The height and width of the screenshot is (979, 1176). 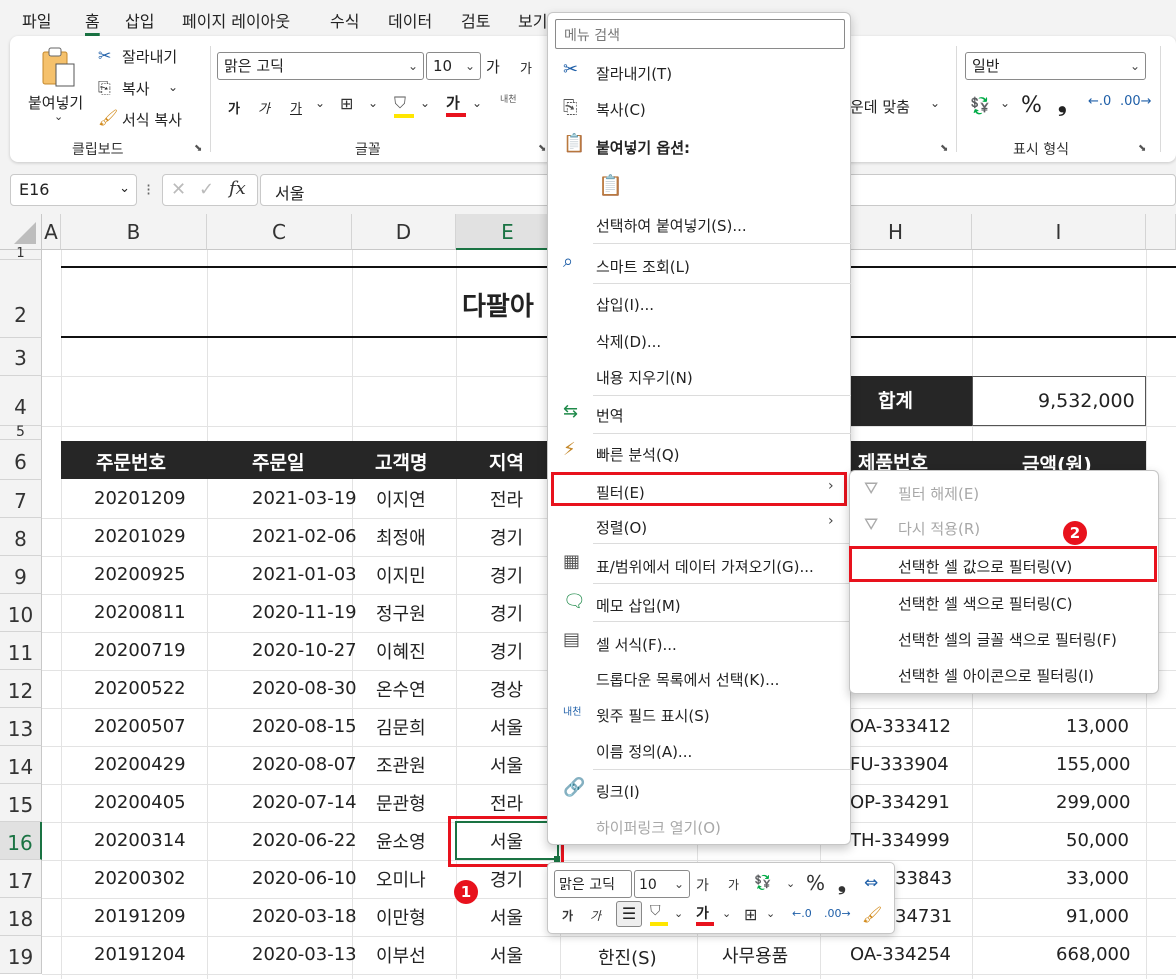 I want to click on number-launcher-icon: ⬊, so click(x=1142, y=148).